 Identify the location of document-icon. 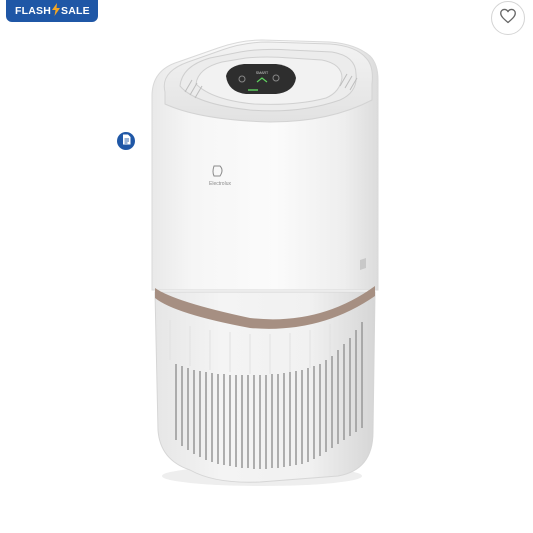
(126, 141).